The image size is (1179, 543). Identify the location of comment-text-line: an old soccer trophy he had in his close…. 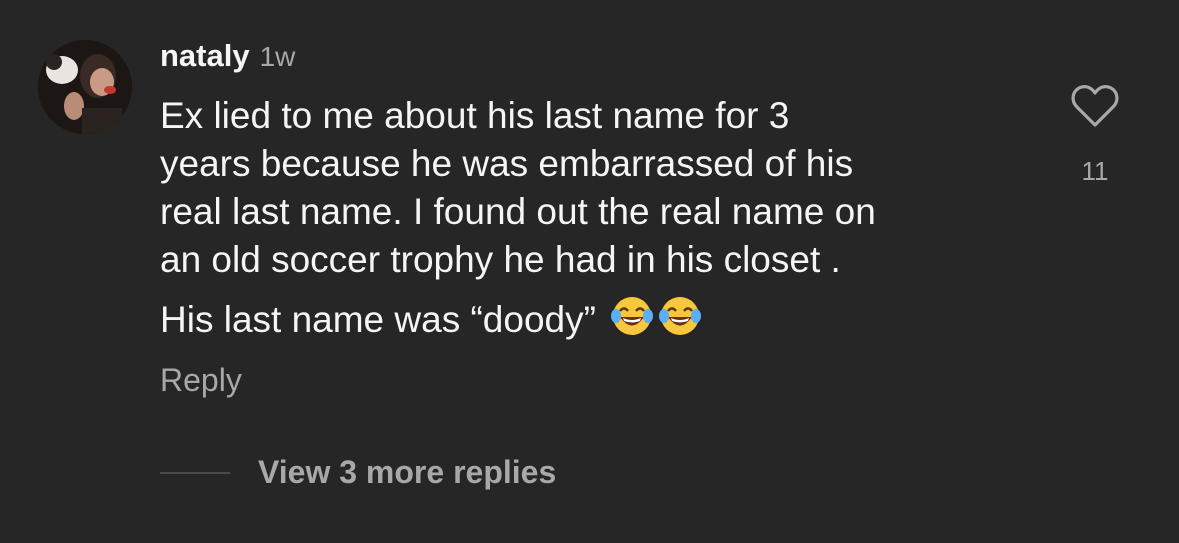
(500, 259).